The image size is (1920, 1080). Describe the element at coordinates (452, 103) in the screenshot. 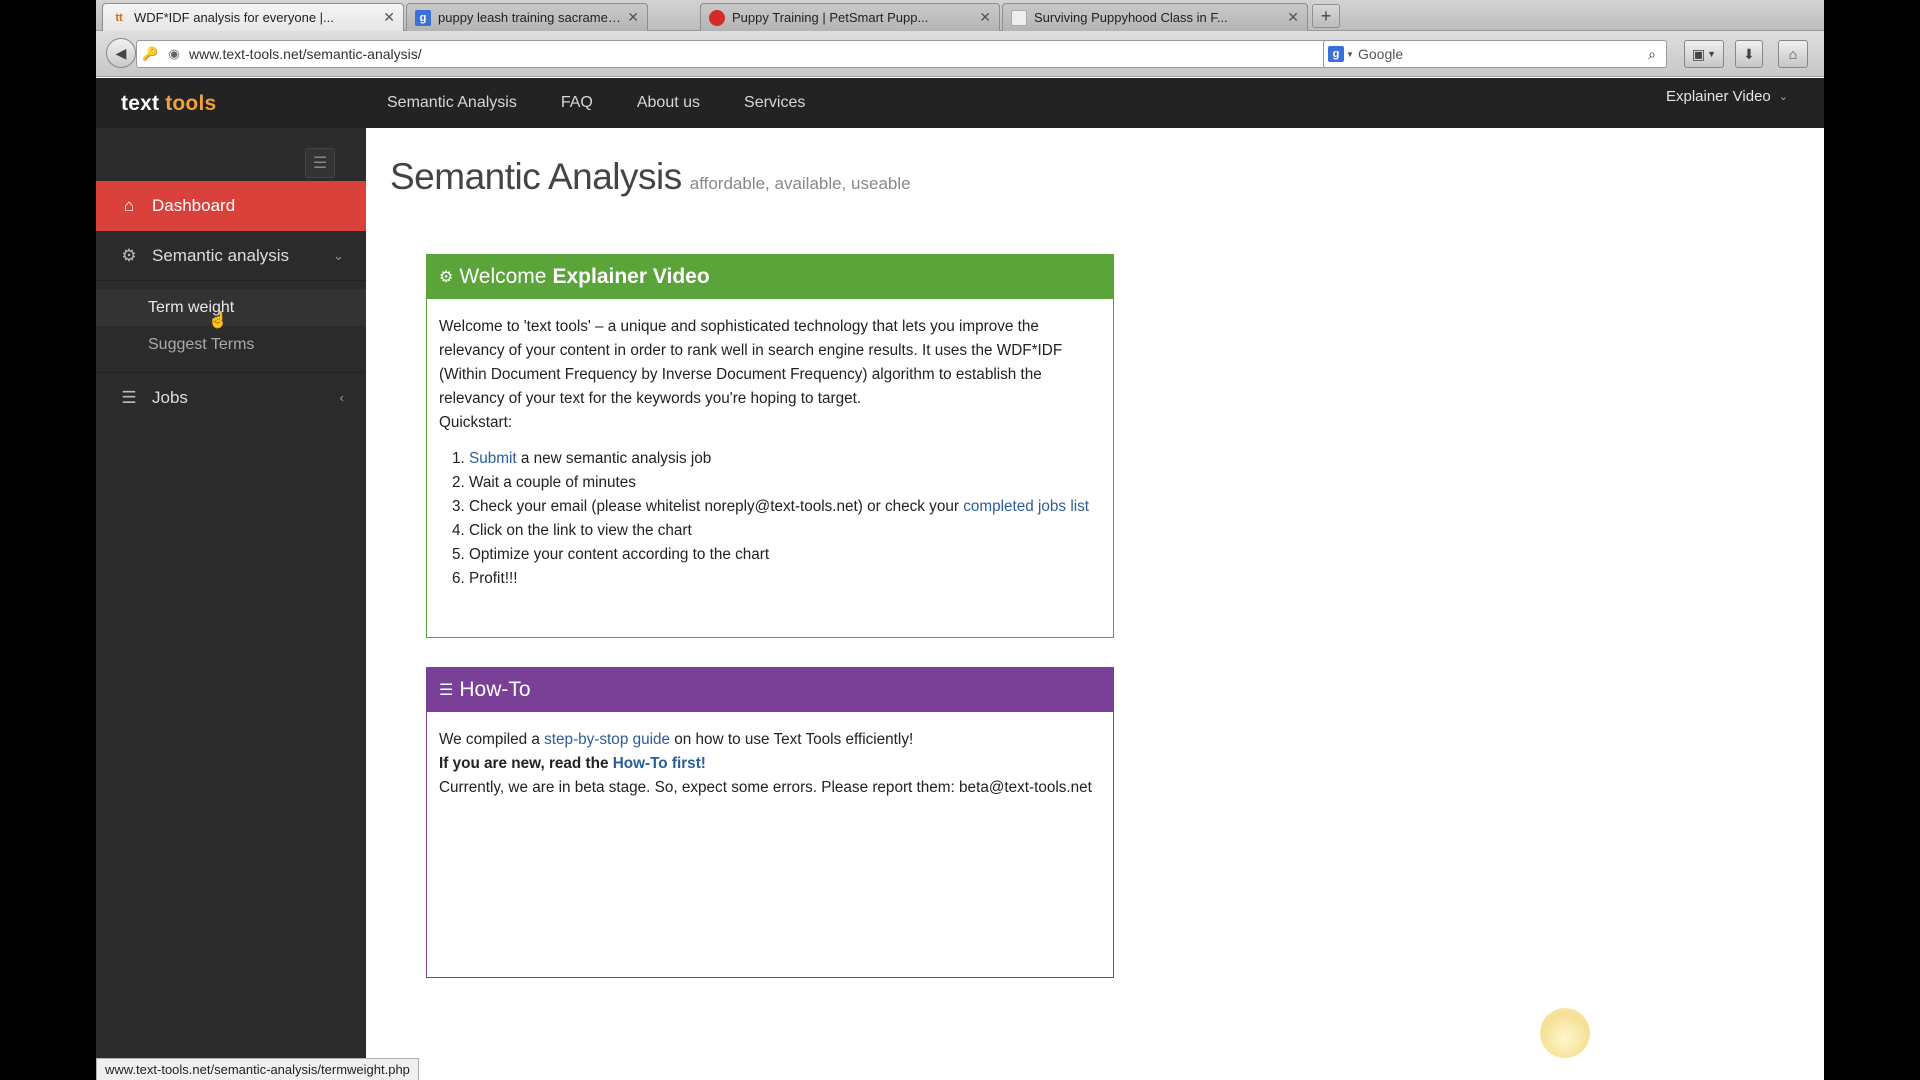

I see `nav-link-semantic-analysis: Semantic Analysis` at that location.